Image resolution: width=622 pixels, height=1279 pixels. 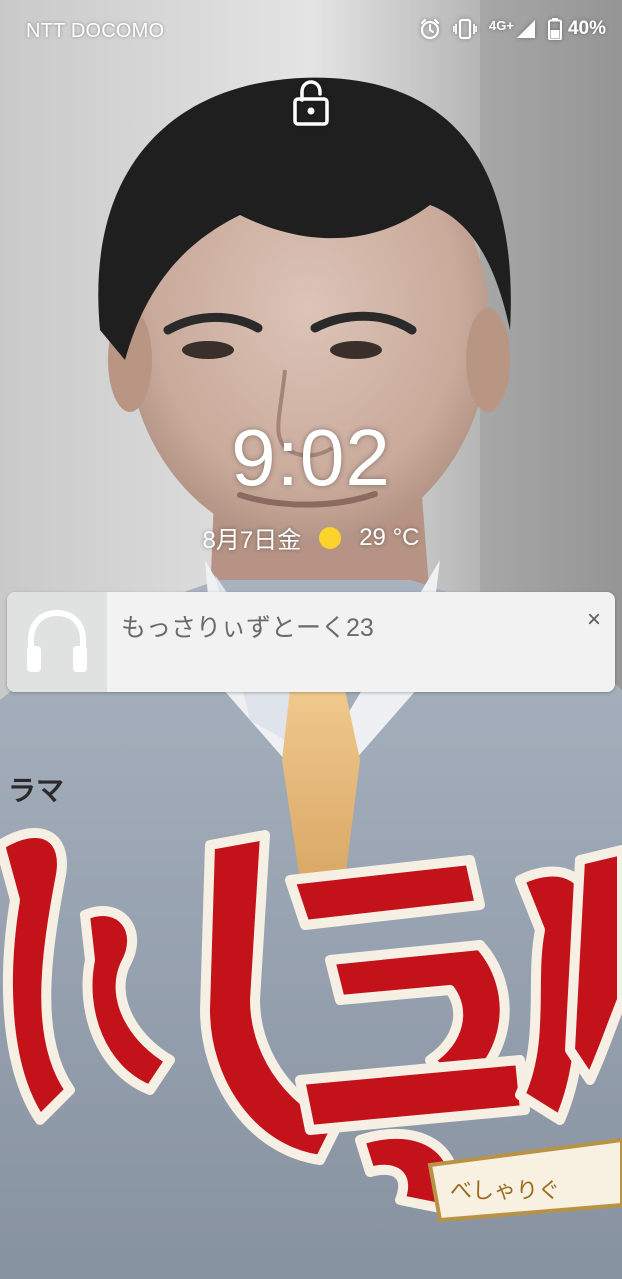 I want to click on sun-icon, so click(x=330, y=537).